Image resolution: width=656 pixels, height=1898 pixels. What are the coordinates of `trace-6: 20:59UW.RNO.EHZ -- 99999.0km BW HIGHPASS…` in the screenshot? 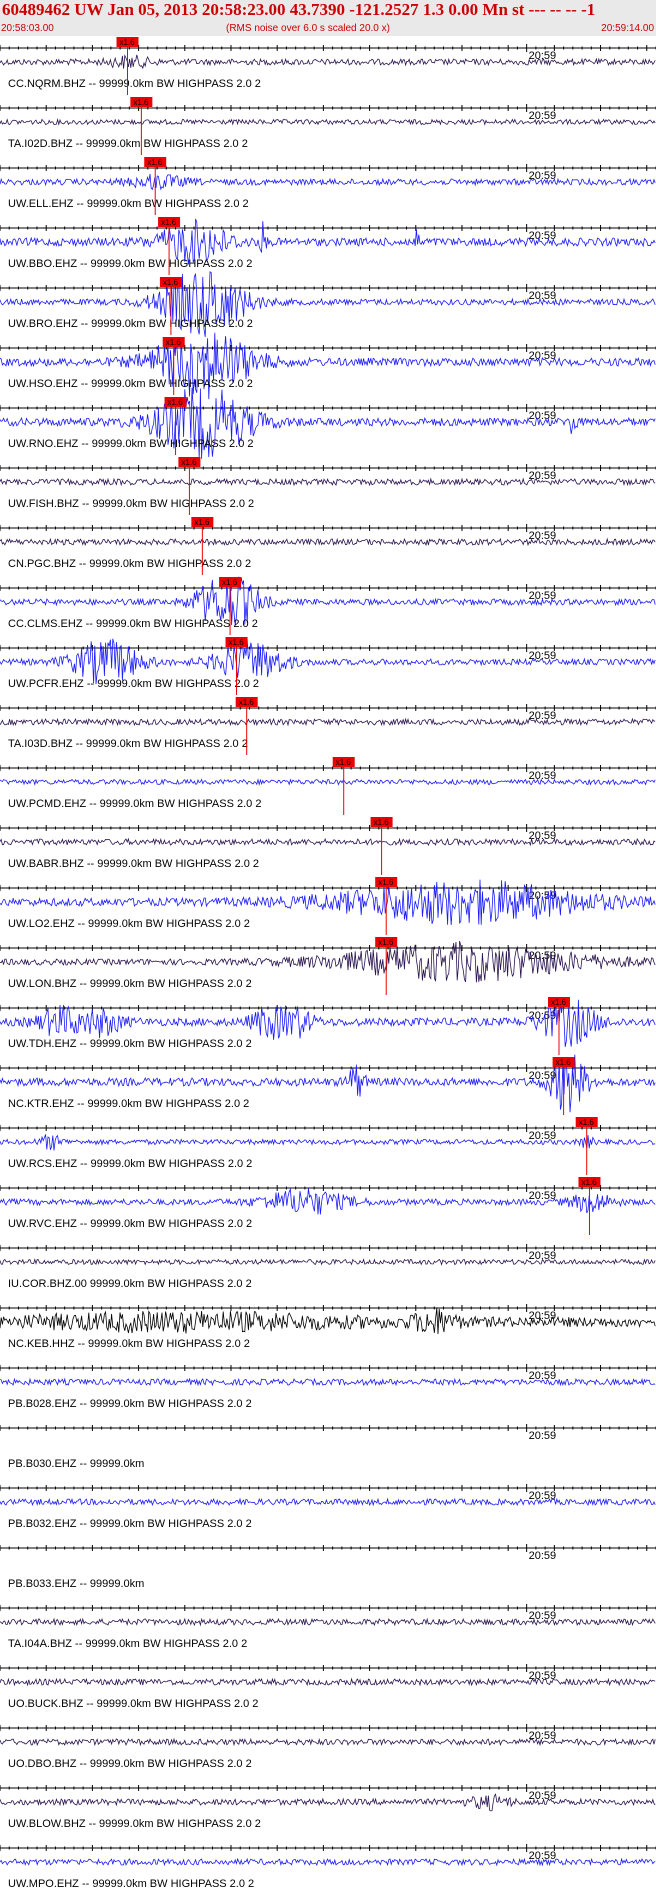 It's located at (328, 423).